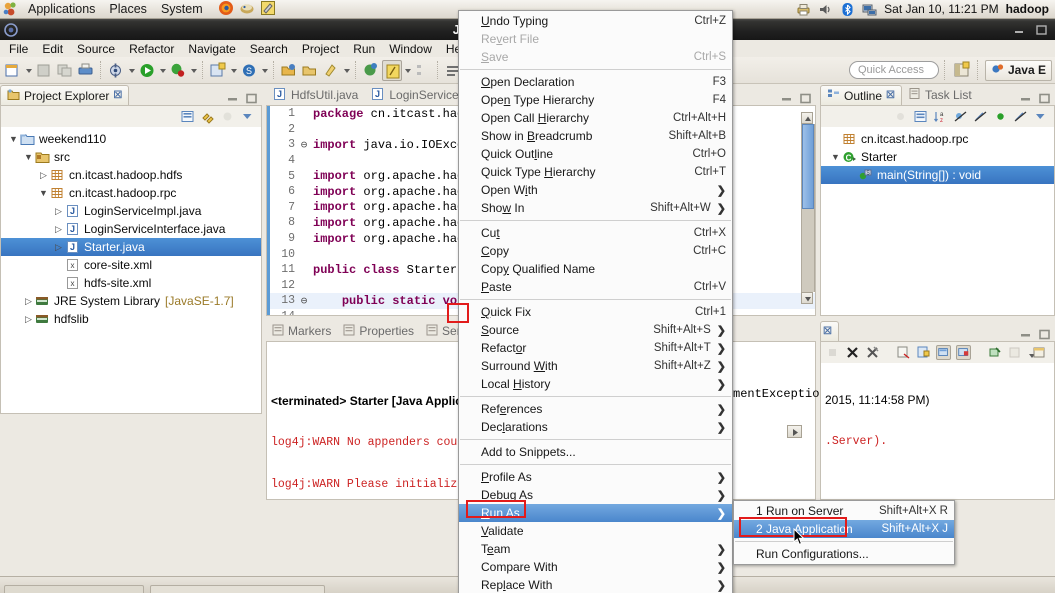 This screenshot has width=1055, height=593. Describe the element at coordinates (162, 70) in the screenshot. I see `run-dropdown` at that location.